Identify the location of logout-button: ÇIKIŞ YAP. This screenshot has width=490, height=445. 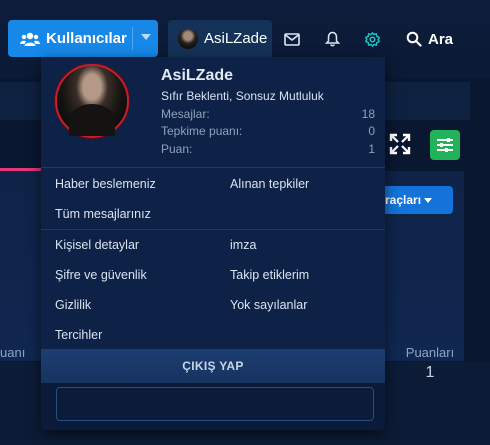
(213, 366).